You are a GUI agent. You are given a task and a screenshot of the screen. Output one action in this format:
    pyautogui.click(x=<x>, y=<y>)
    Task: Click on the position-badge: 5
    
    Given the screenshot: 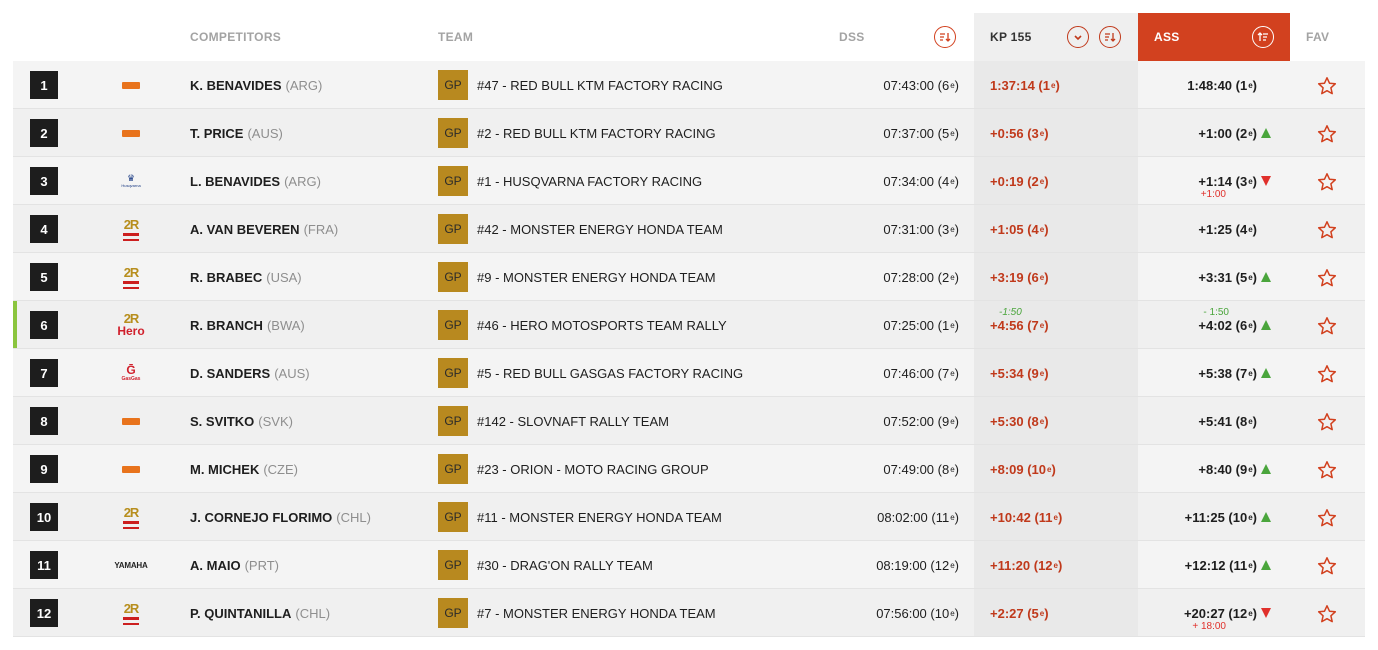 What is the action you would take?
    pyautogui.click(x=44, y=277)
    